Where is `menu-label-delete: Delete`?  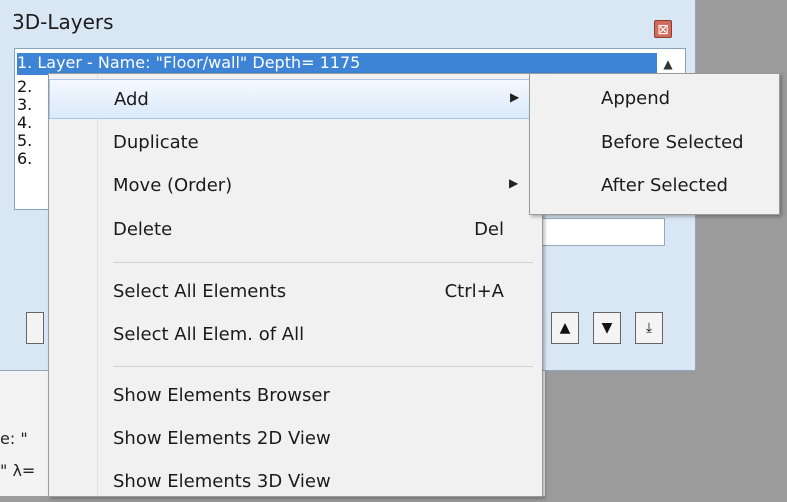 menu-label-delete: Delete is located at coordinates (143, 229).